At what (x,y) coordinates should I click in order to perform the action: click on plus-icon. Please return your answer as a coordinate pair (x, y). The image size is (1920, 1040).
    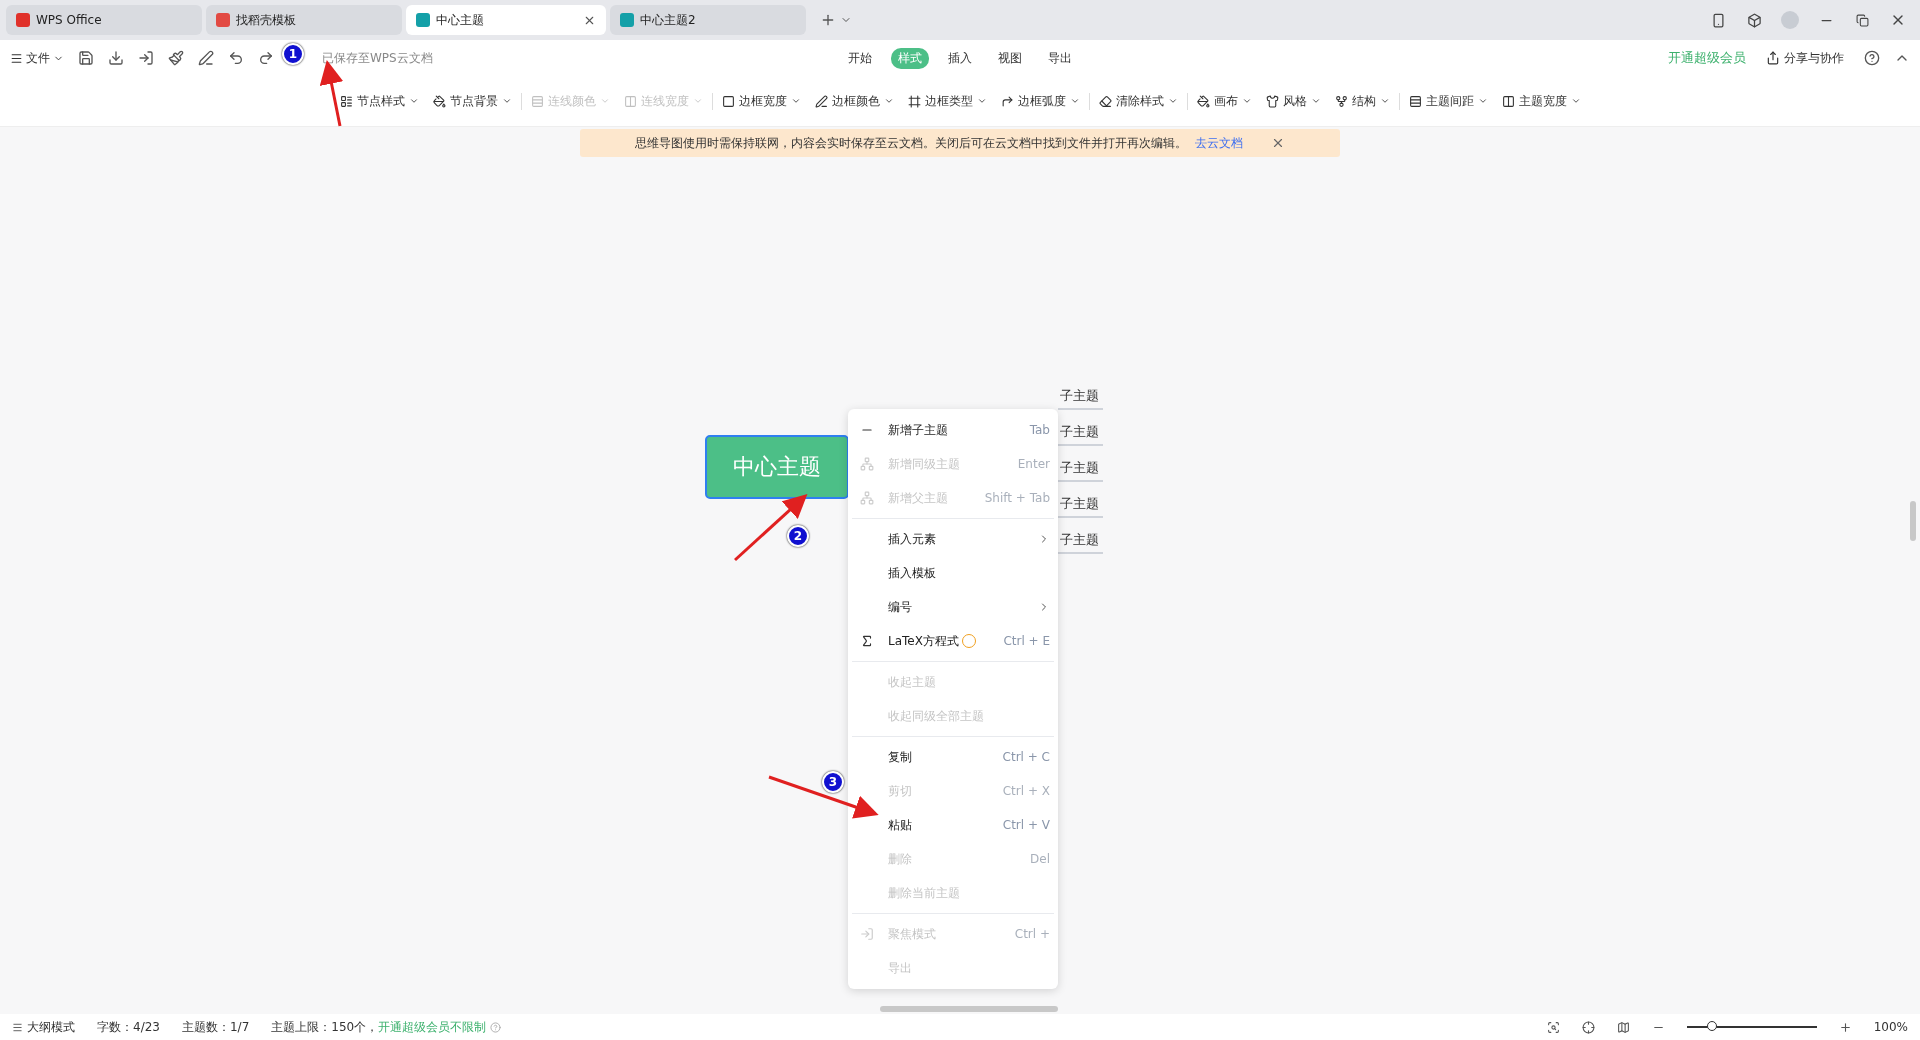
    Looking at the image, I should click on (828, 20).